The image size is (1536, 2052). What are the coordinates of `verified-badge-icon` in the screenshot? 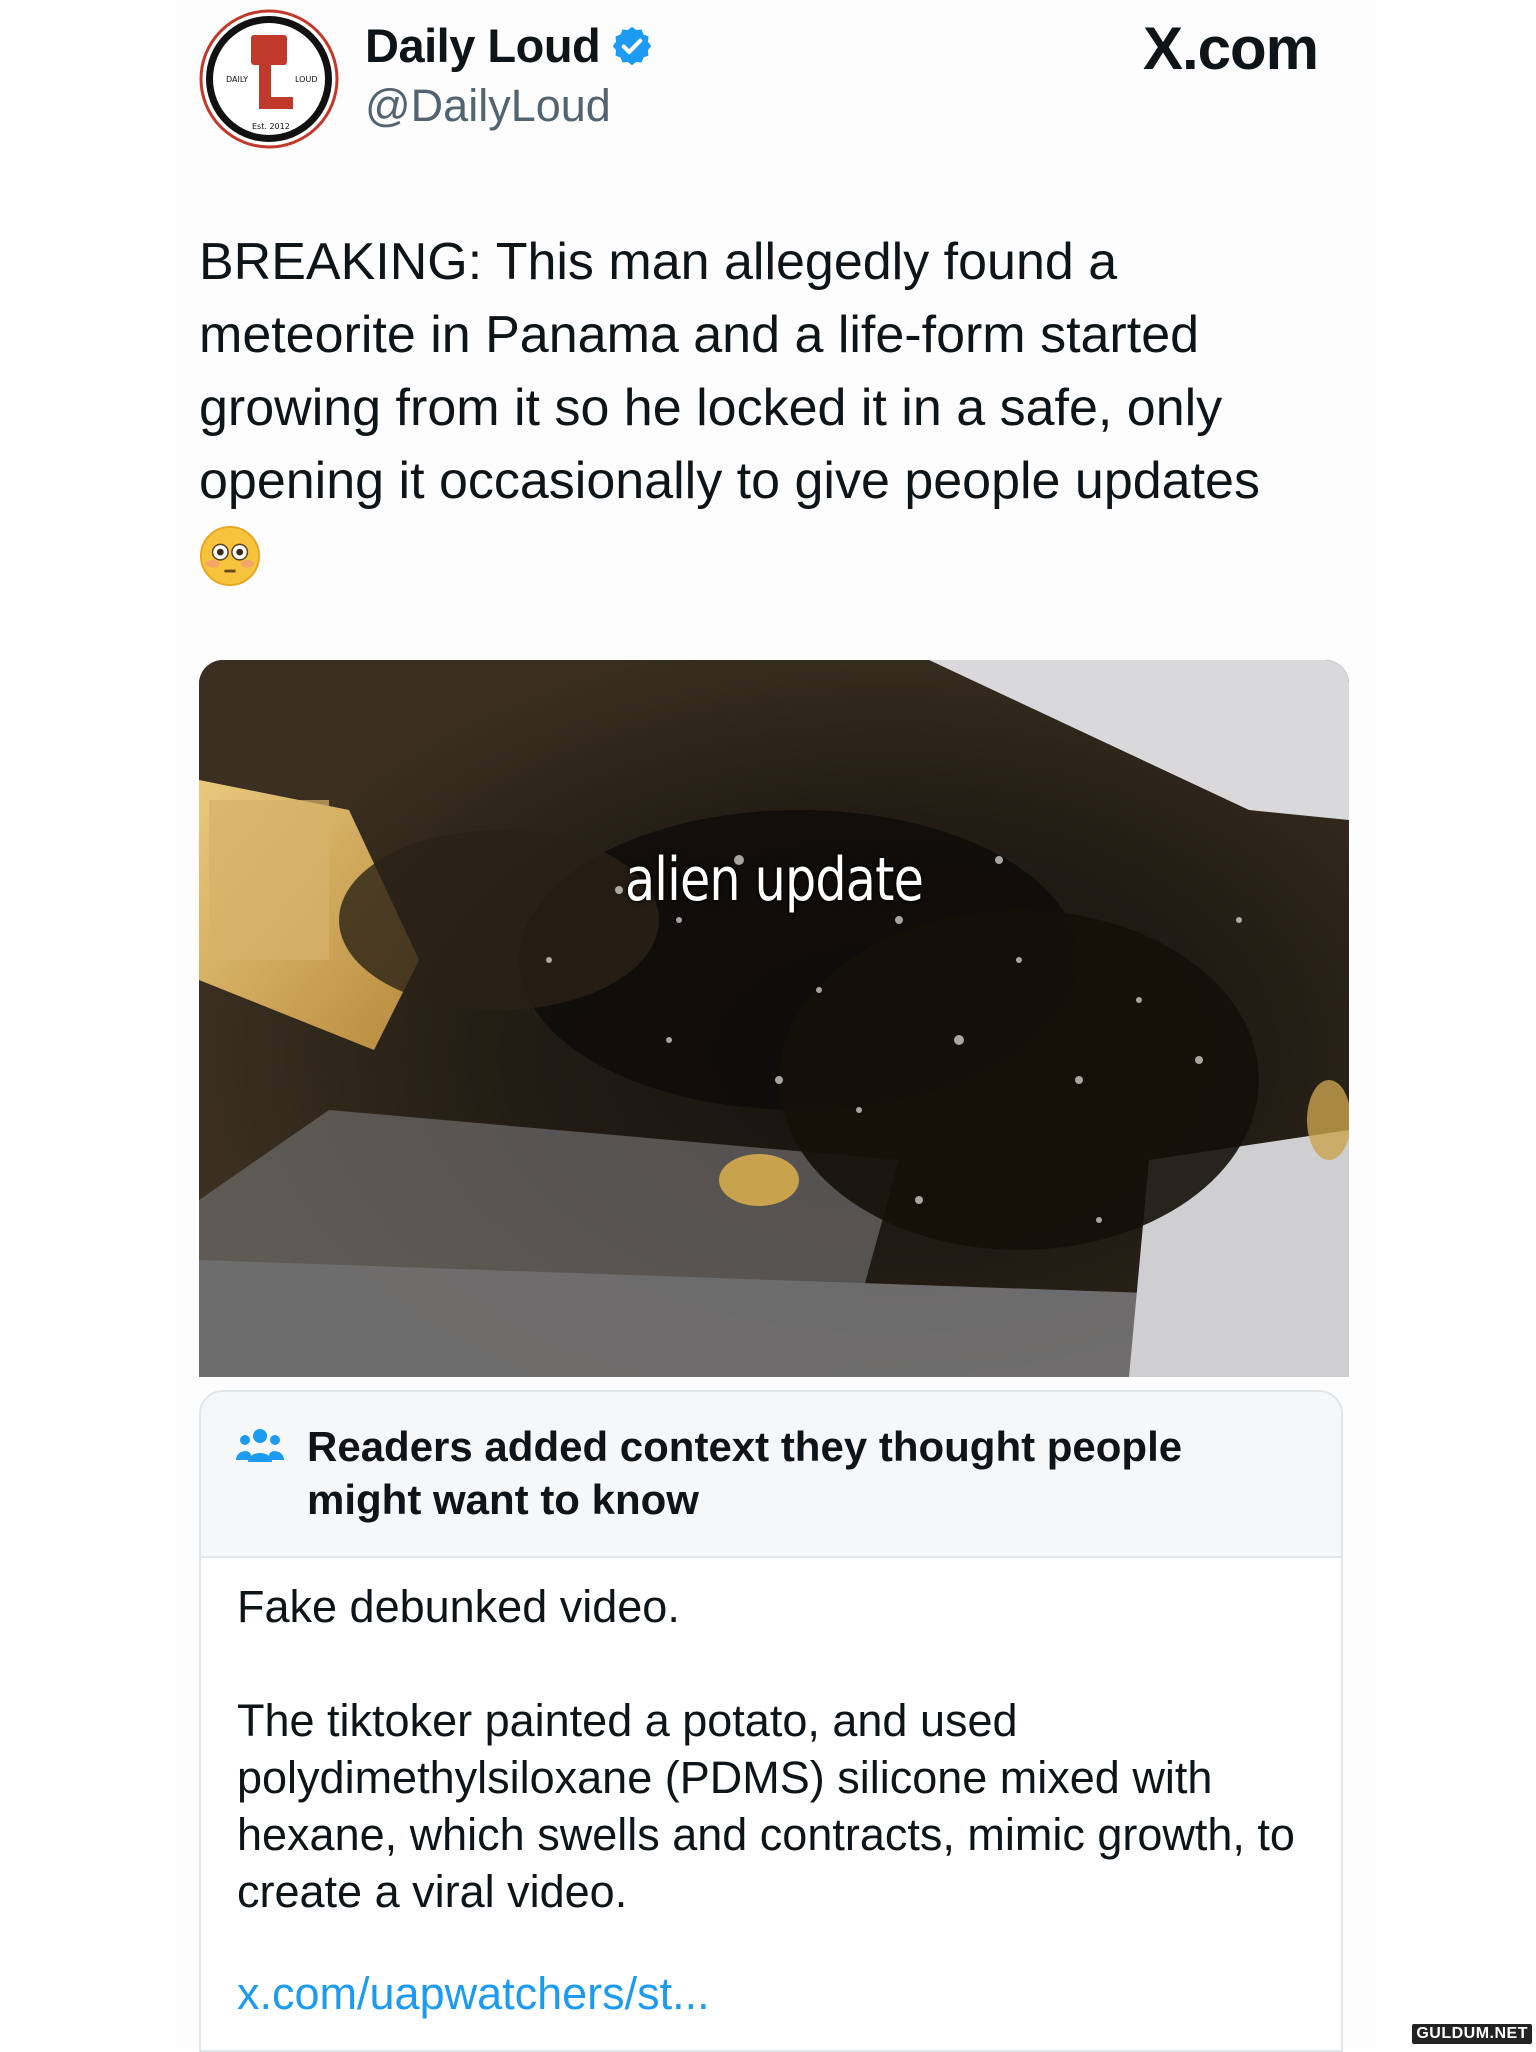 It's located at (632, 45).